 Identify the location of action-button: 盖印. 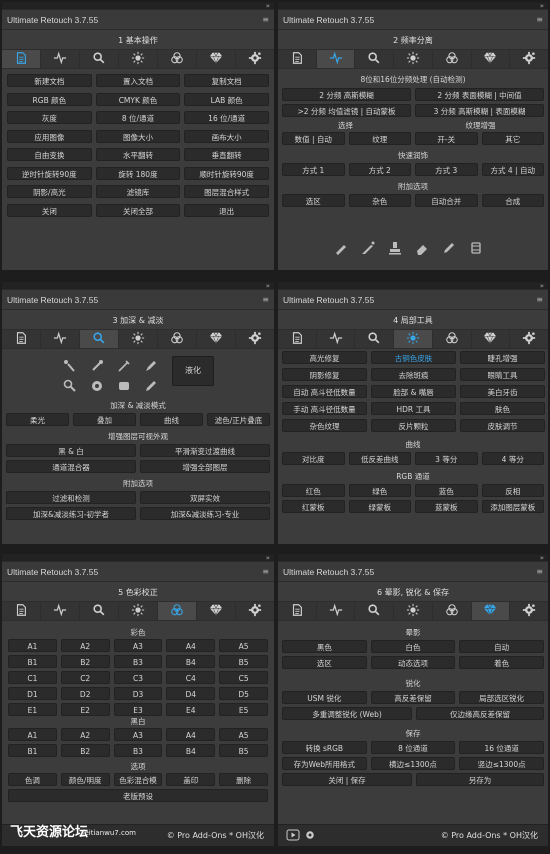
(191, 779).